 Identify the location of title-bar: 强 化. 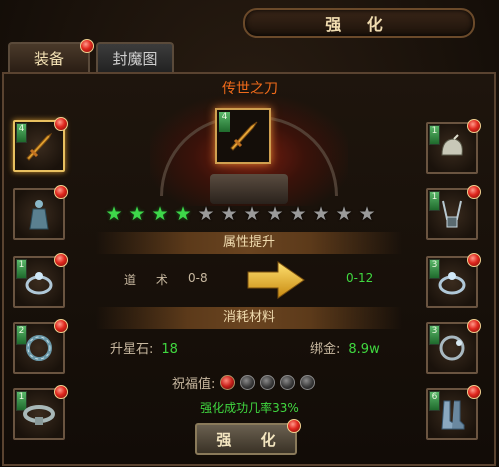
(359, 23).